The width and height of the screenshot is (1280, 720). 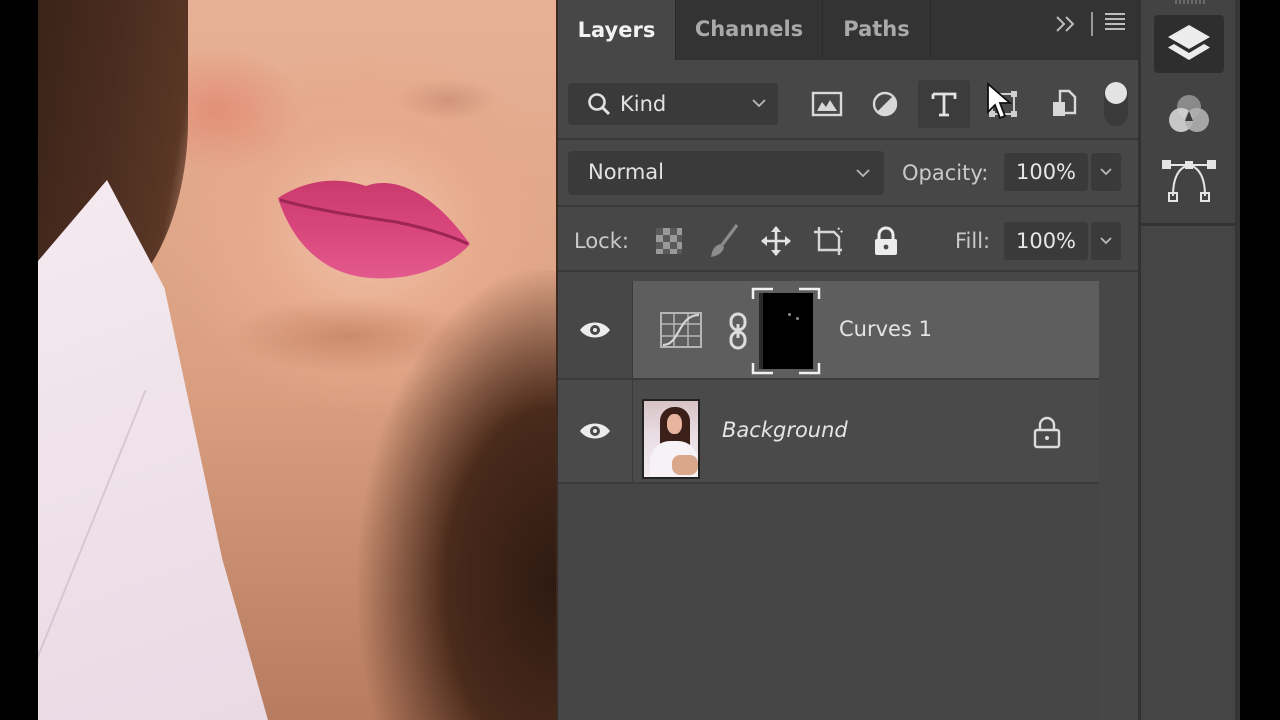 What do you see at coordinates (681, 330) in the screenshot?
I see `curves-adjustment-icon` at bounding box center [681, 330].